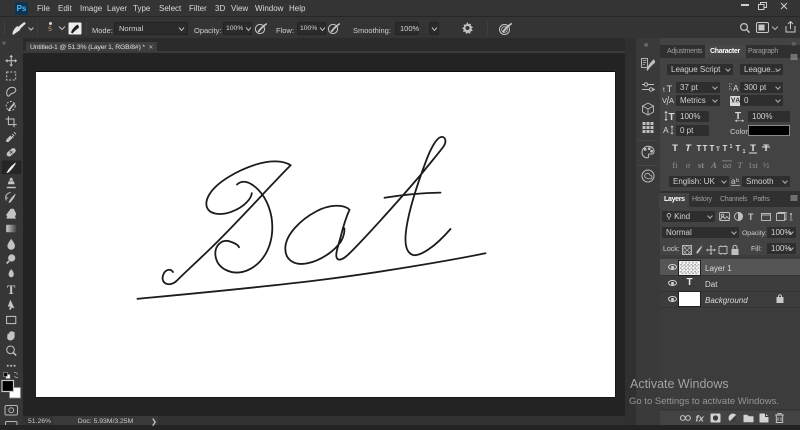 This screenshot has width=800, height=430. What do you see at coordinates (727, 165) in the screenshot?
I see `svg-text: aa` at bounding box center [727, 165].